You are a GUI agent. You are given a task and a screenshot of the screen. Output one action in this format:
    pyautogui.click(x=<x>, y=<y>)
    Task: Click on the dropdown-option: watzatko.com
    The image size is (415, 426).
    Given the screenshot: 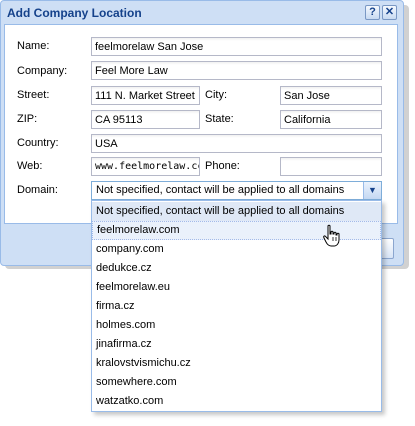 What is the action you would take?
    pyautogui.click(x=236, y=401)
    